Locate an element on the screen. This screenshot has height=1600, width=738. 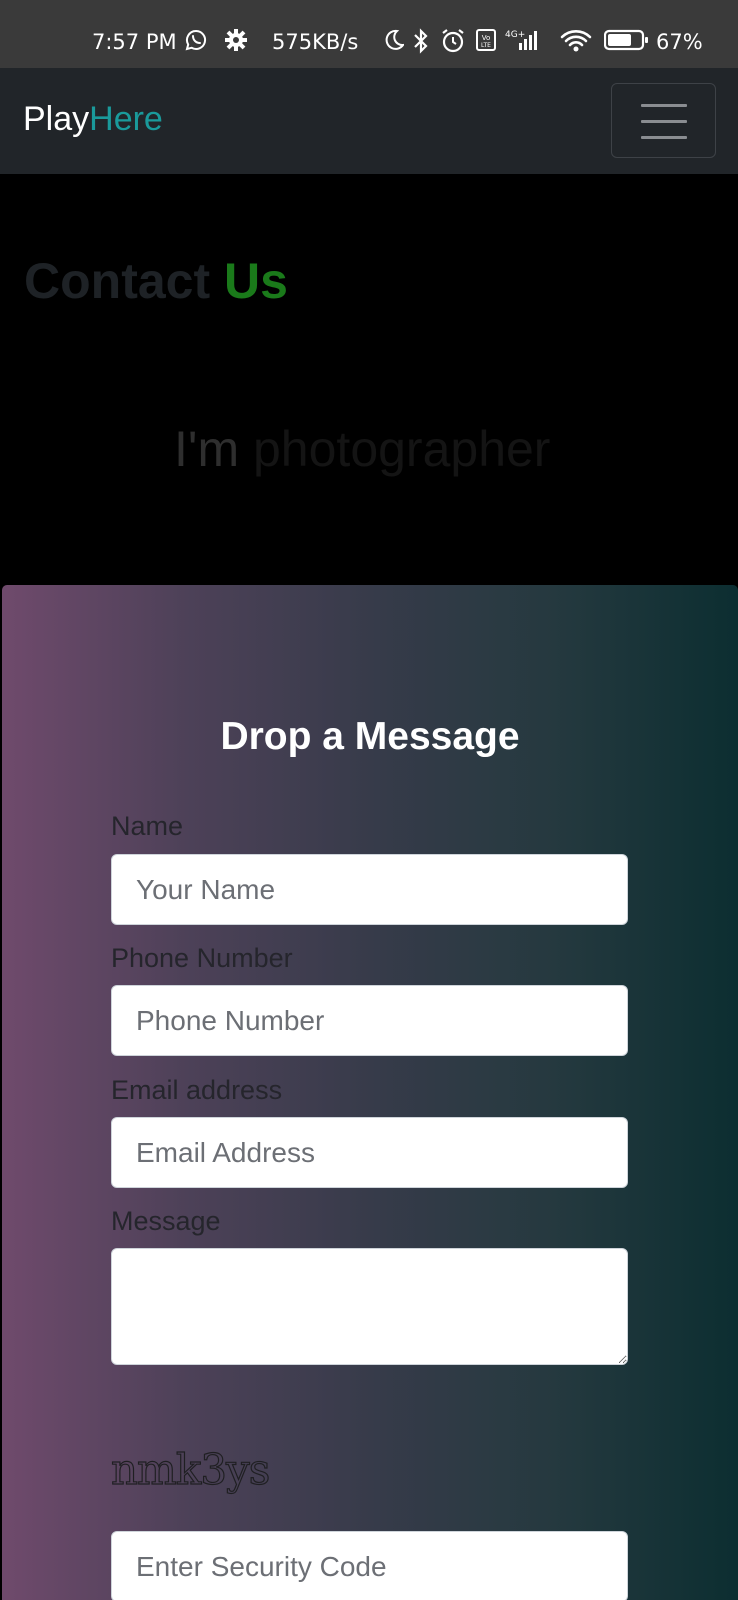
subtitle-im: I'm is located at coordinates (207, 449).